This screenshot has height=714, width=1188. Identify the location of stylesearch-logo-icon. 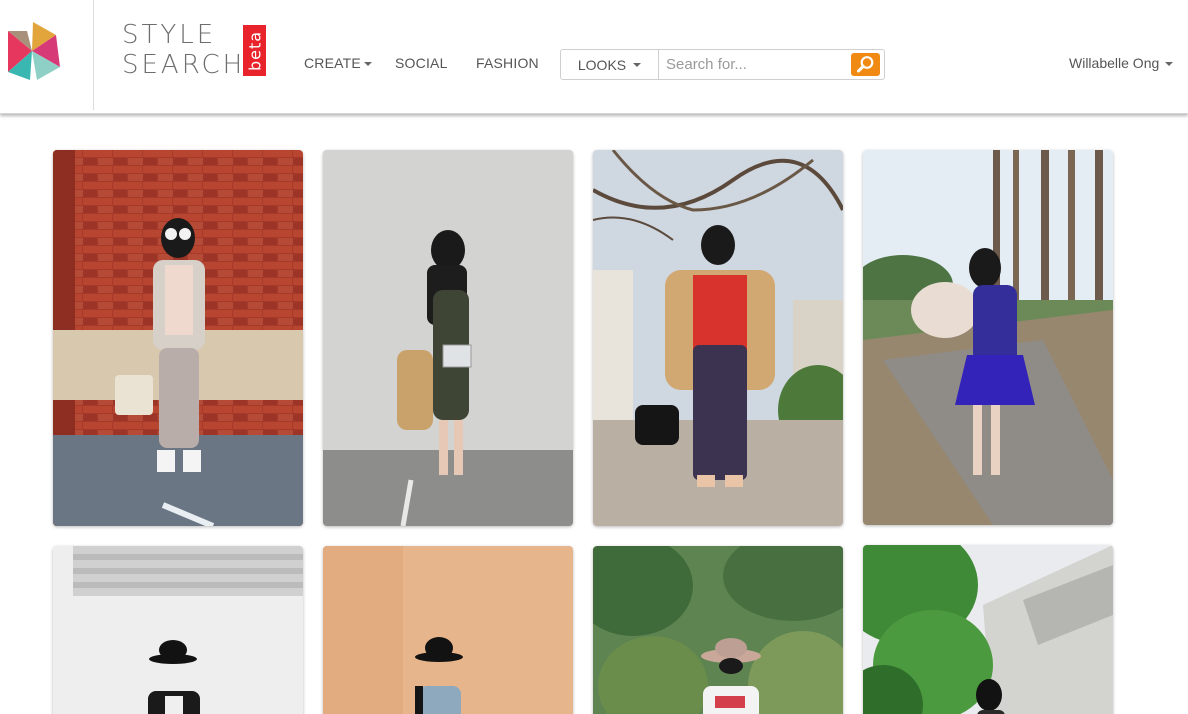
(33, 51).